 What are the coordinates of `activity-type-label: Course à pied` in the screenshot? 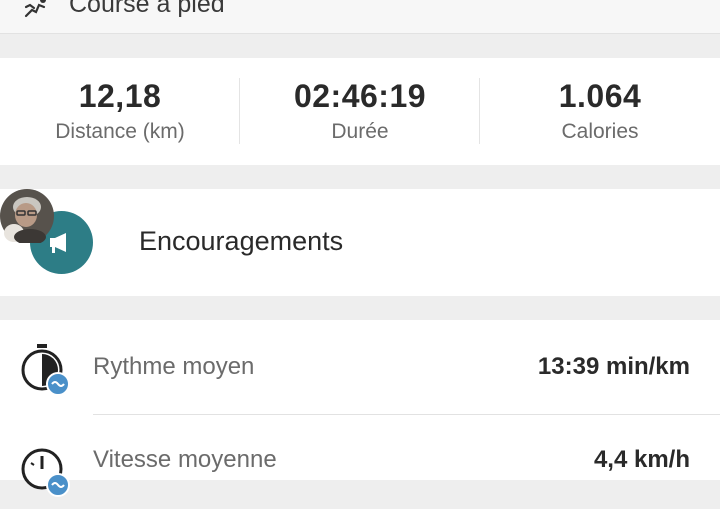 It's located at (147, 9).